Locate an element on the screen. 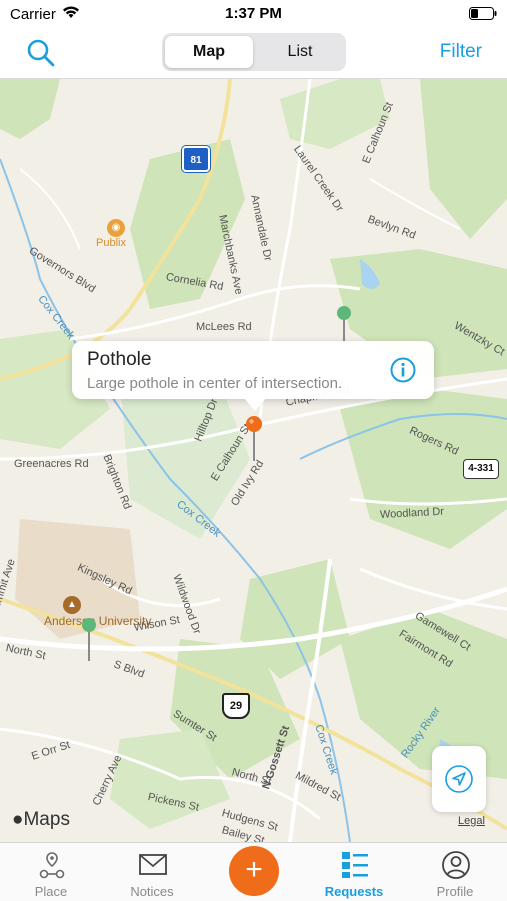 The height and width of the screenshot is (901, 507). us-81-shield: 81 is located at coordinates (196, 159).